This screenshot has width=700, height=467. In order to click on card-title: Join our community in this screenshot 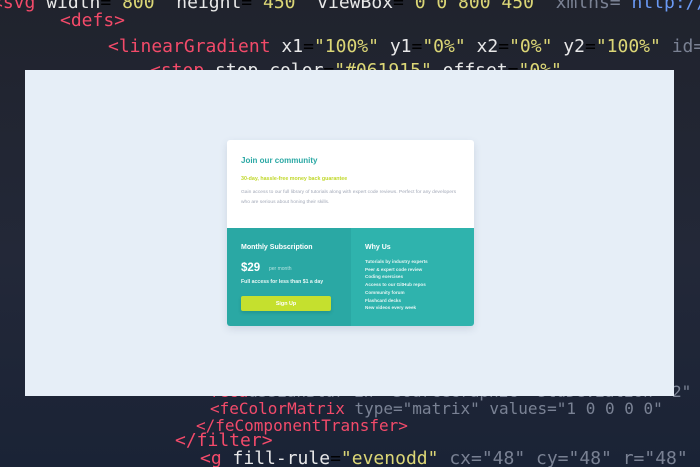, I will do `click(279, 160)`.